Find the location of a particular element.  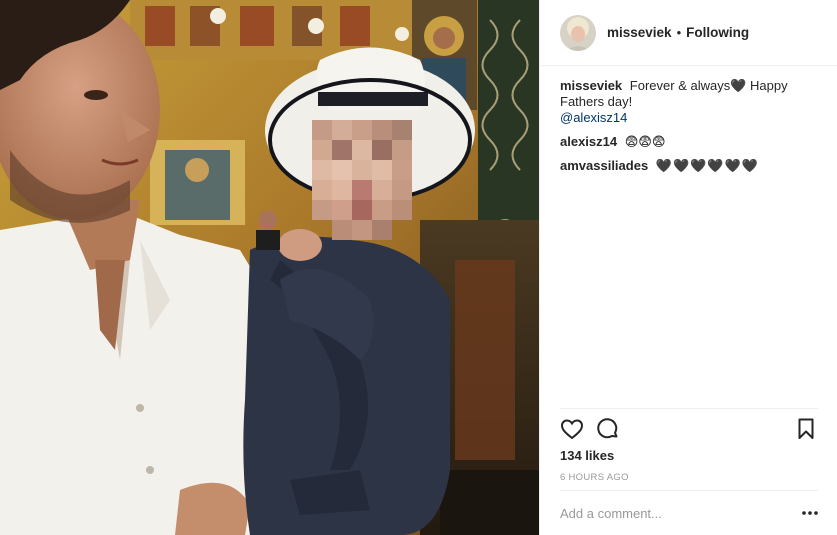

bookmark-icon is located at coordinates (806, 429).